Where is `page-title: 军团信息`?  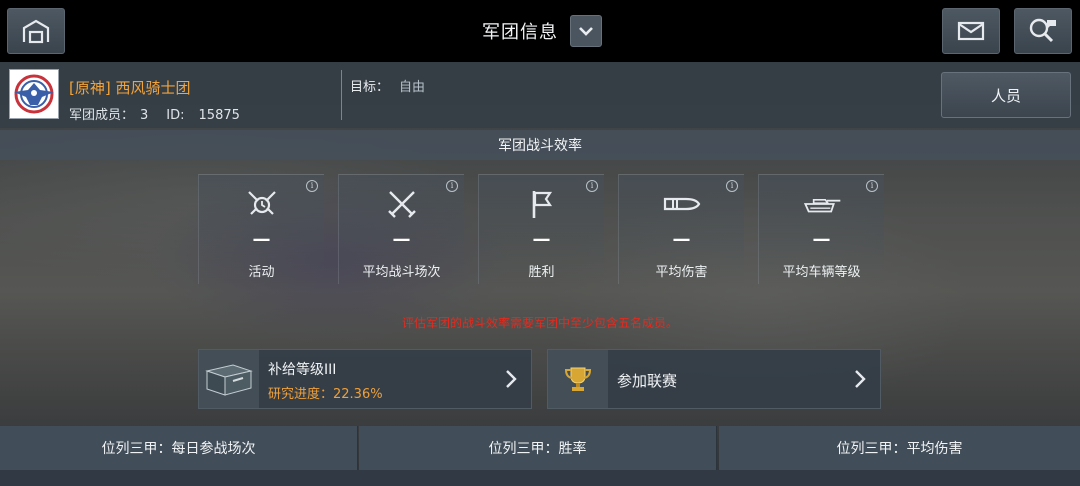 page-title: 军团信息 is located at coordinates (520, 32).